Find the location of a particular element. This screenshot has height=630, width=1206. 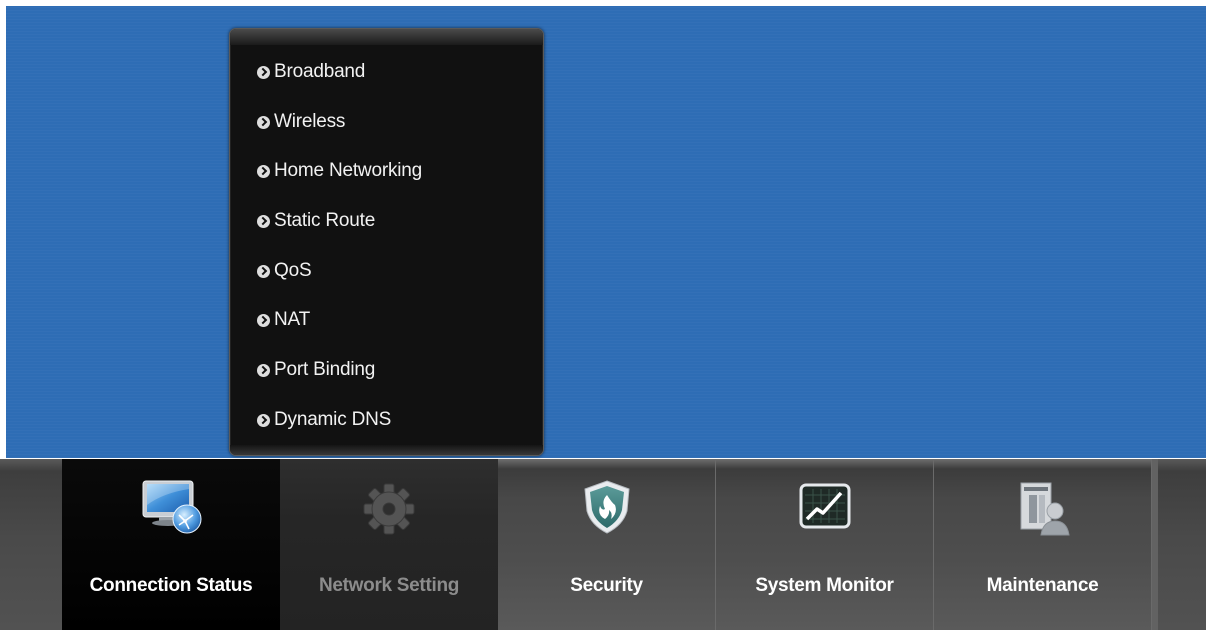

maintenance-person-icon is located at coordinates (1045, 509).